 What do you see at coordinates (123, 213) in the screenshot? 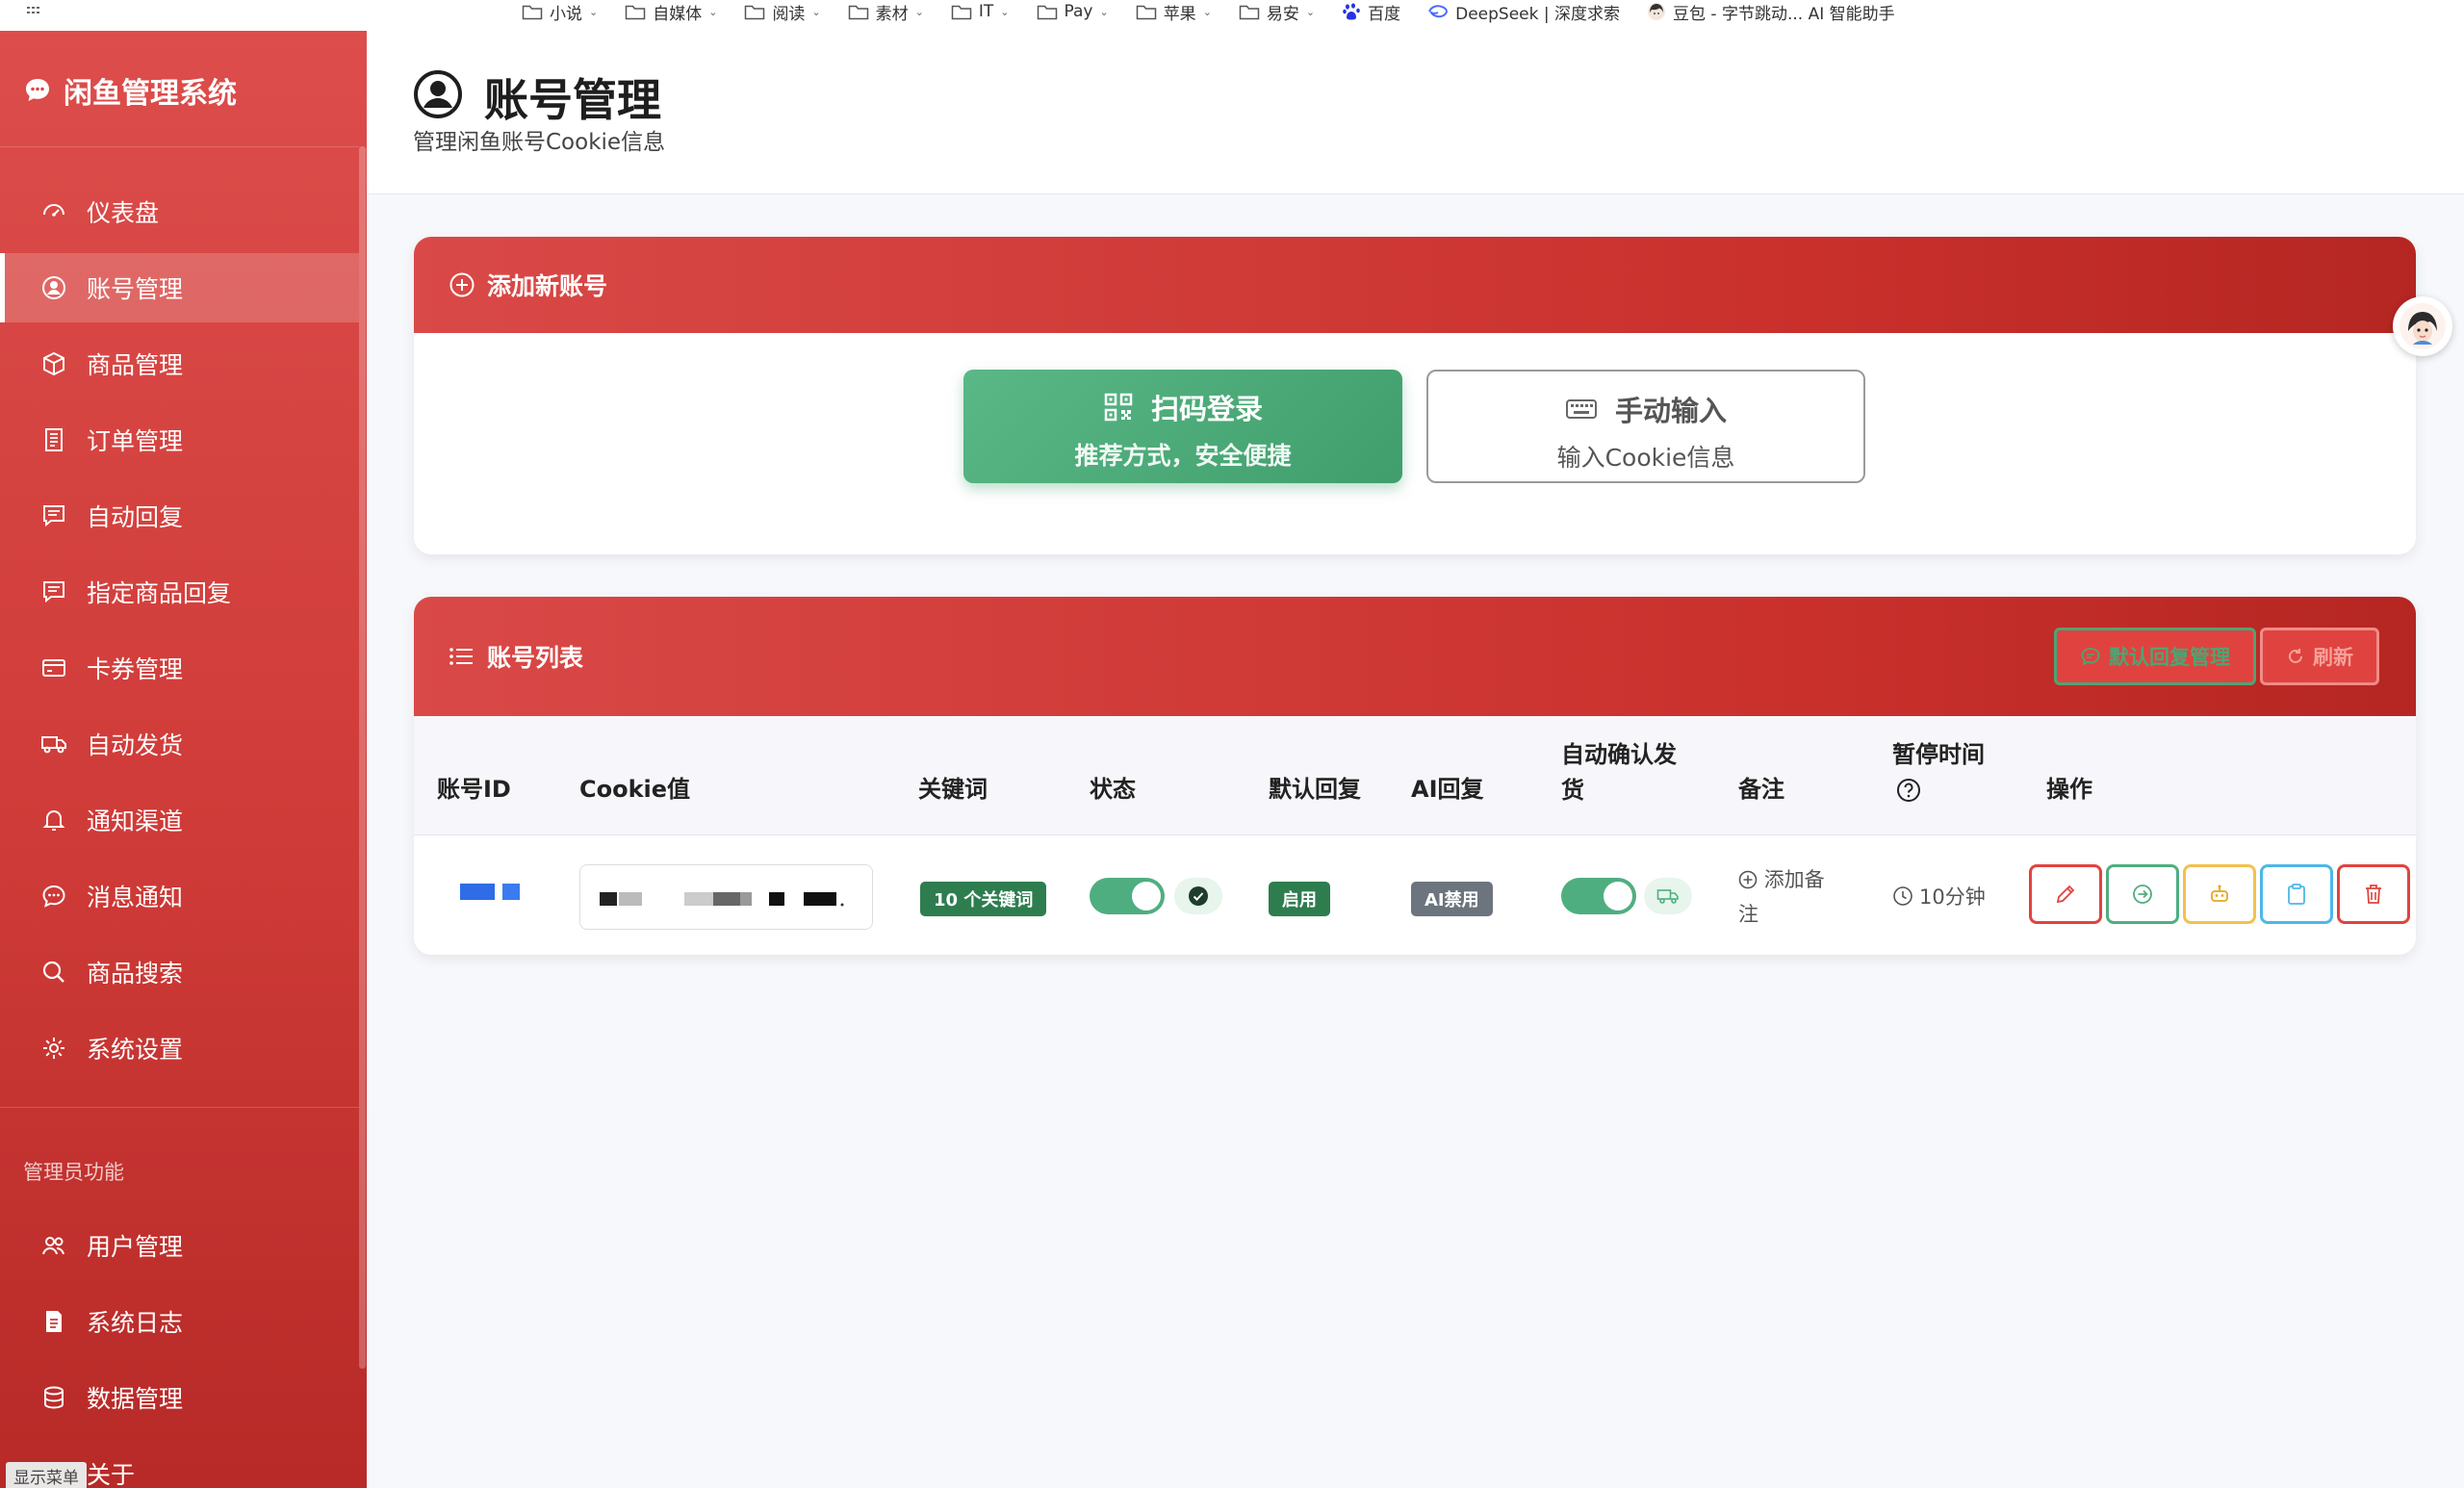
I see `sidebar-item-label: 仪表盘` at bounding box center [123, 213].